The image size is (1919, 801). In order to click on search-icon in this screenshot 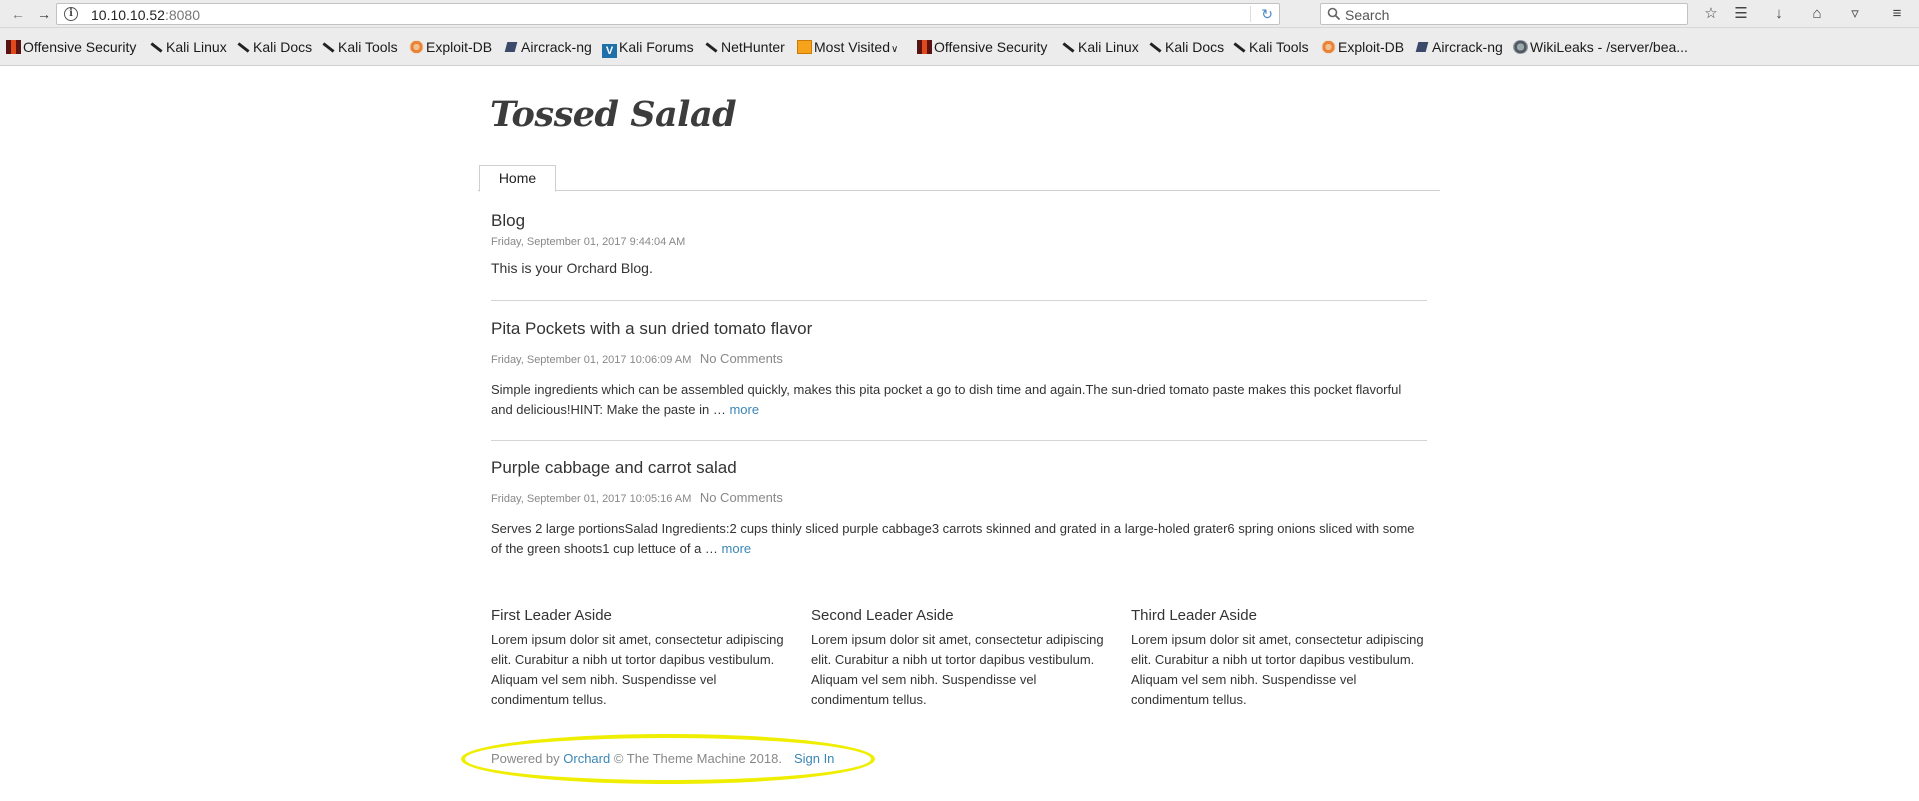, I will do `click(1334, 14)`.